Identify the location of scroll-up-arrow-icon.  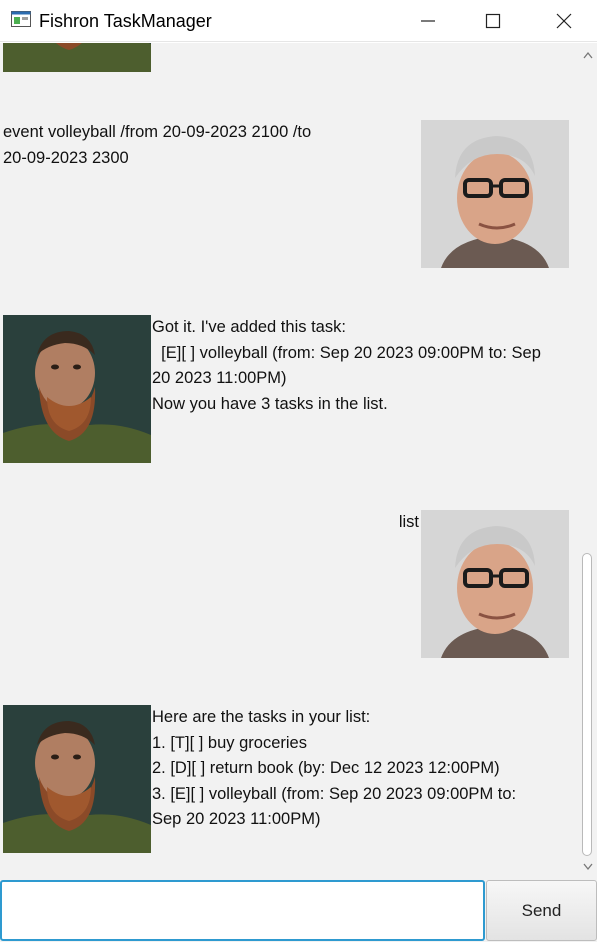
(588, 55).